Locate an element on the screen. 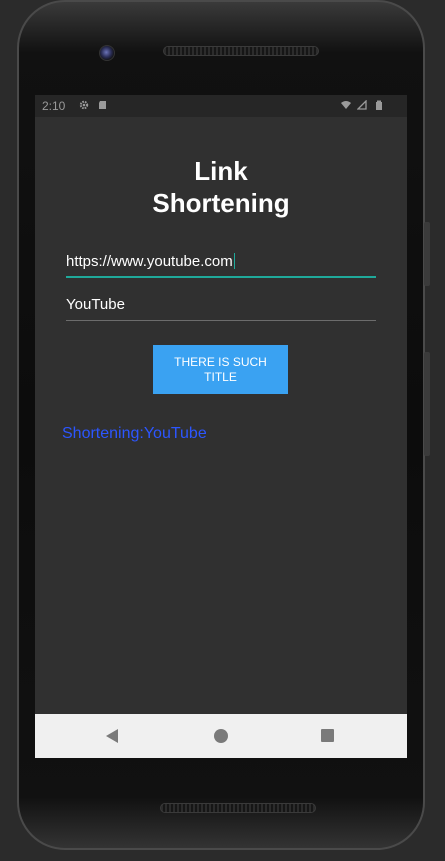 The image size is (445, 861). page-title: Link Shortening is located at coordinates (221, 187).